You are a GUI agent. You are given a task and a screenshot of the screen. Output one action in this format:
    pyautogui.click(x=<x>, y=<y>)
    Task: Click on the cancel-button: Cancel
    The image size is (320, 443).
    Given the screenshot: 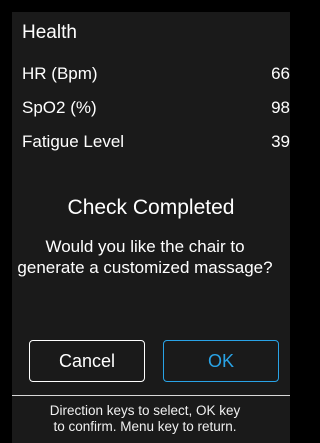 What is the action you would take?
    pyautogui.click(x=87, y=361)
    